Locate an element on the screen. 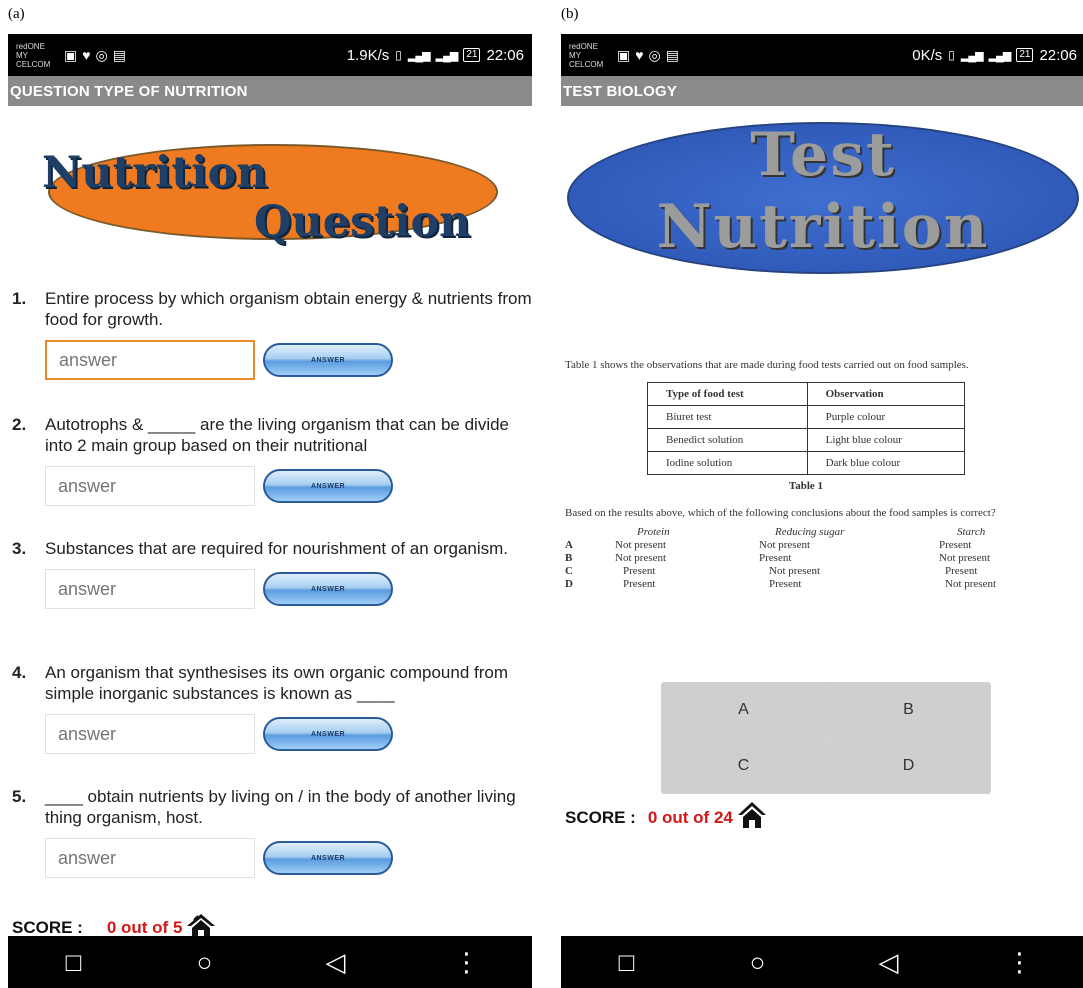  score-value: 0 out of 24 is located at coordinates (690, 817).